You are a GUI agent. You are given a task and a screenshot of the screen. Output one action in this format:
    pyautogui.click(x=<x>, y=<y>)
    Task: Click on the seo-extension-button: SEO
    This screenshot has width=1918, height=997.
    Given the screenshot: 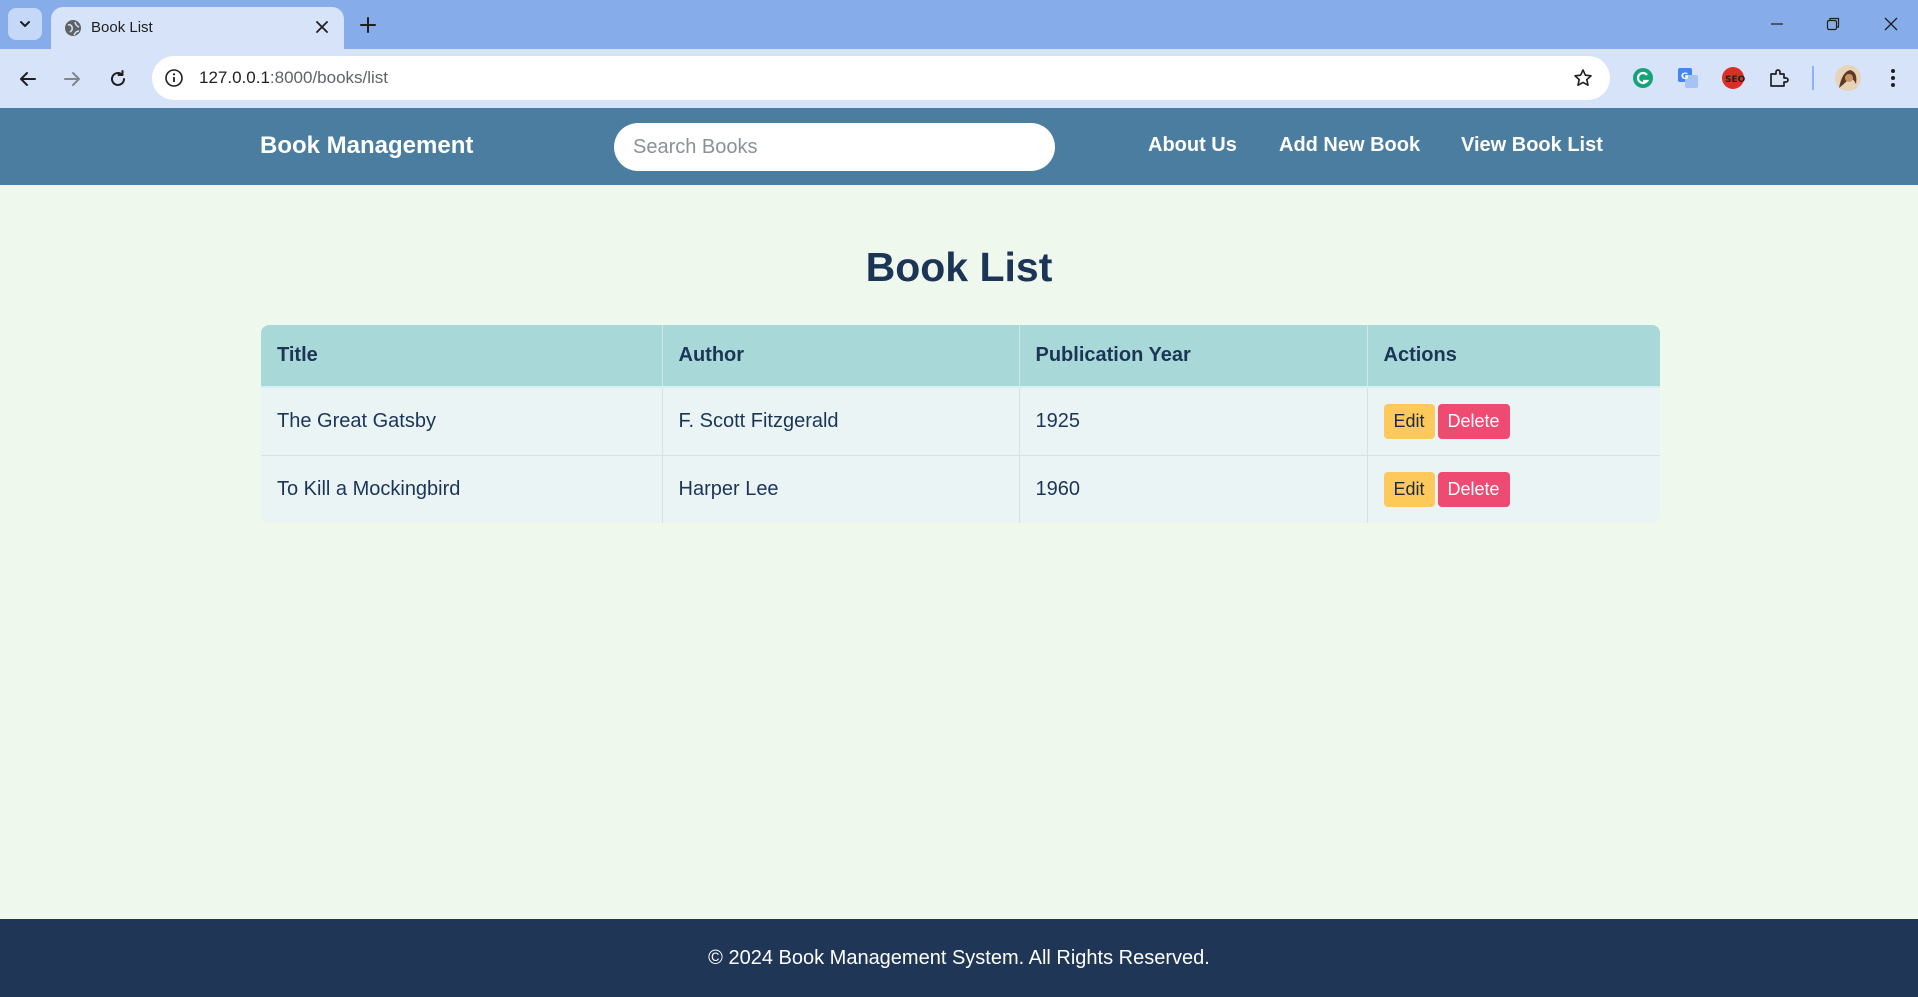 What is the action you would take?
    pyautogui.click(x=1733, y=78)
    